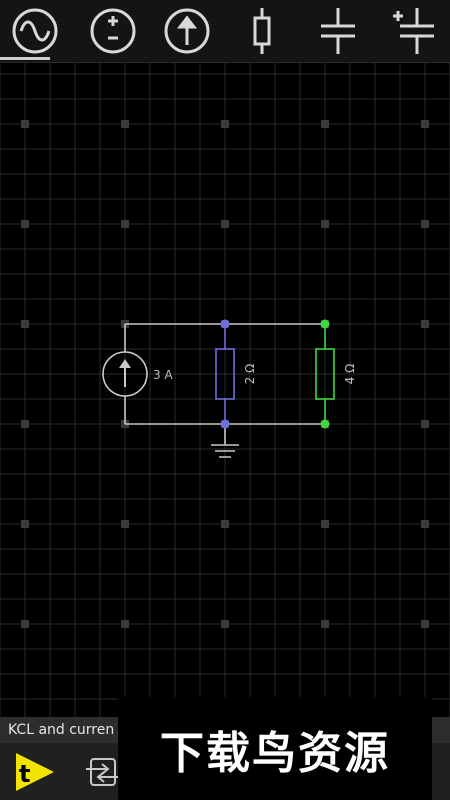 The width and height of the screenshot is (450, 800). What do you see at coordinates (325, 324) in the screenshot?
I see `node-top-right` at bounding box center [325, 324].